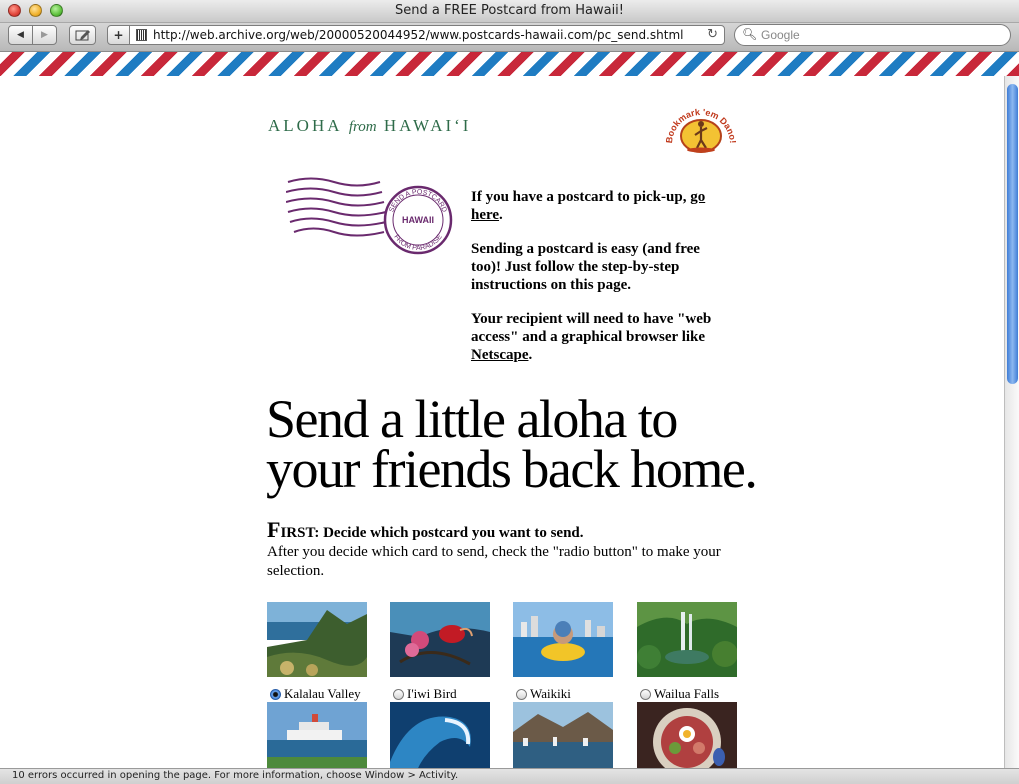 The image size is (1019, 784). Describe the element at coordinates (512, 469) in the screenshot. I see `headline-line-2: your friends back home.` at that location.